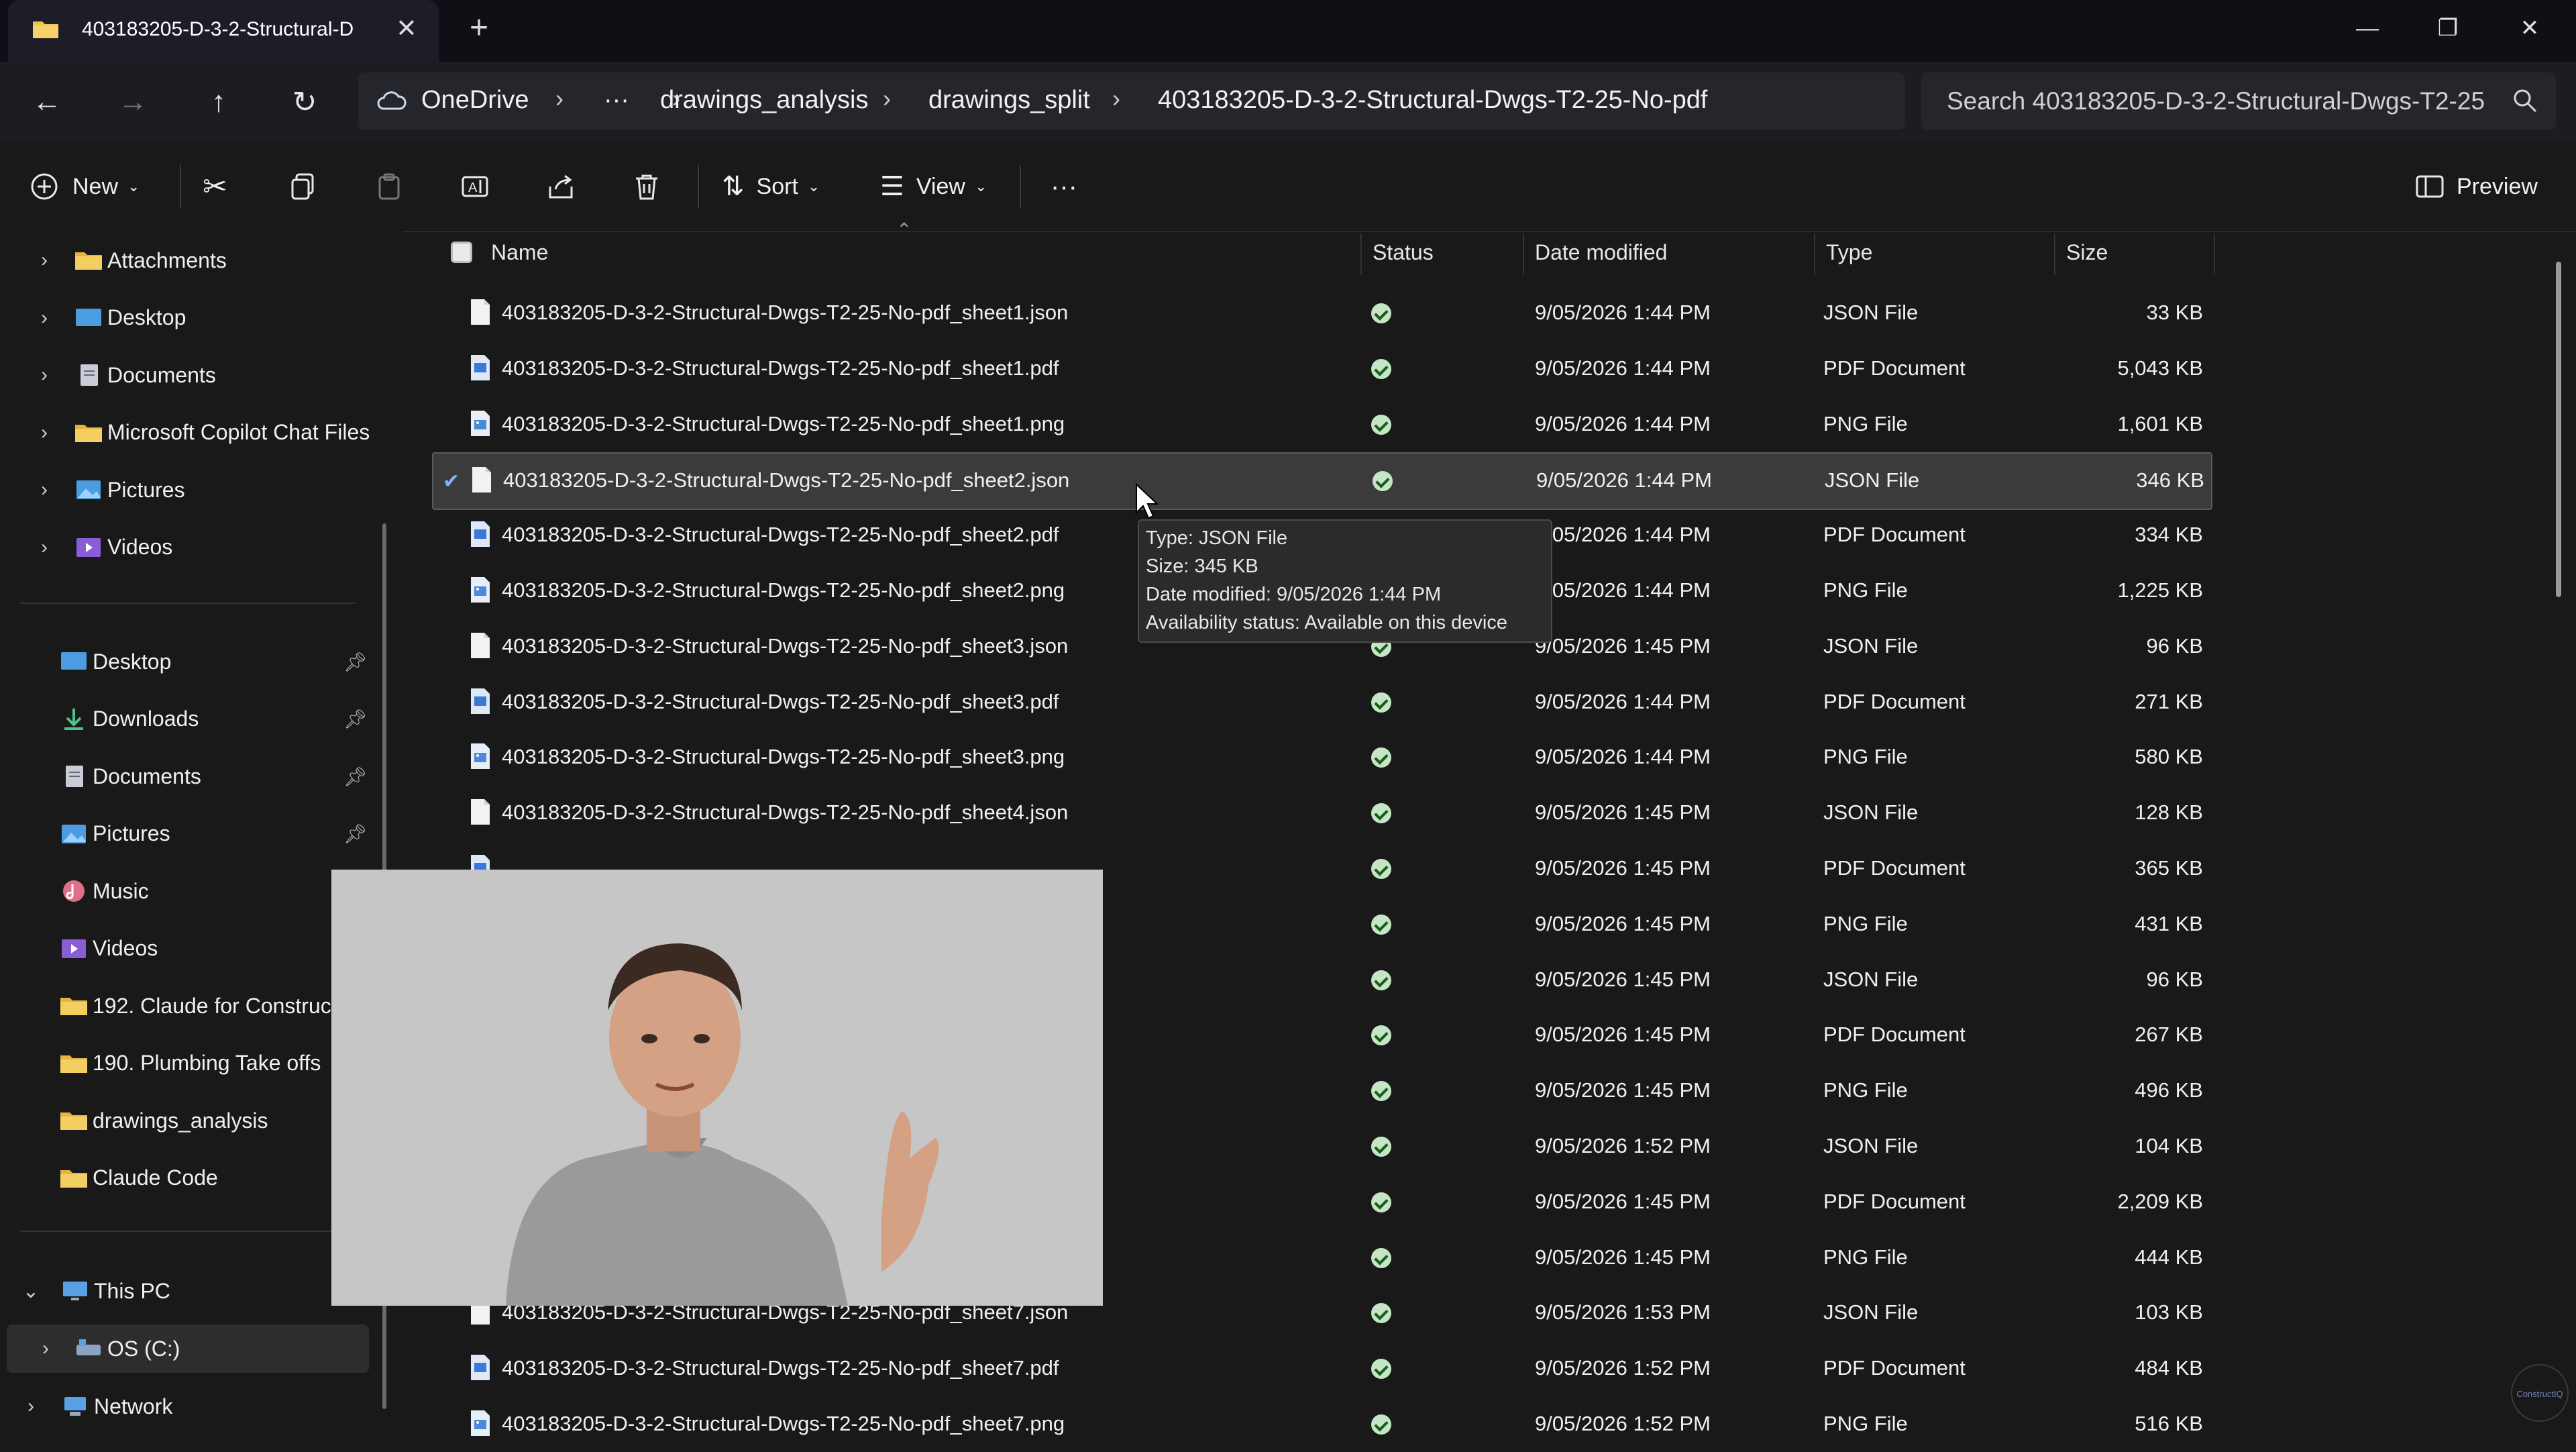 Image resolution: width=2576 pixels, height=1452 pixels. I want to click on quick-access-videos: Videos, so click(188, 949).